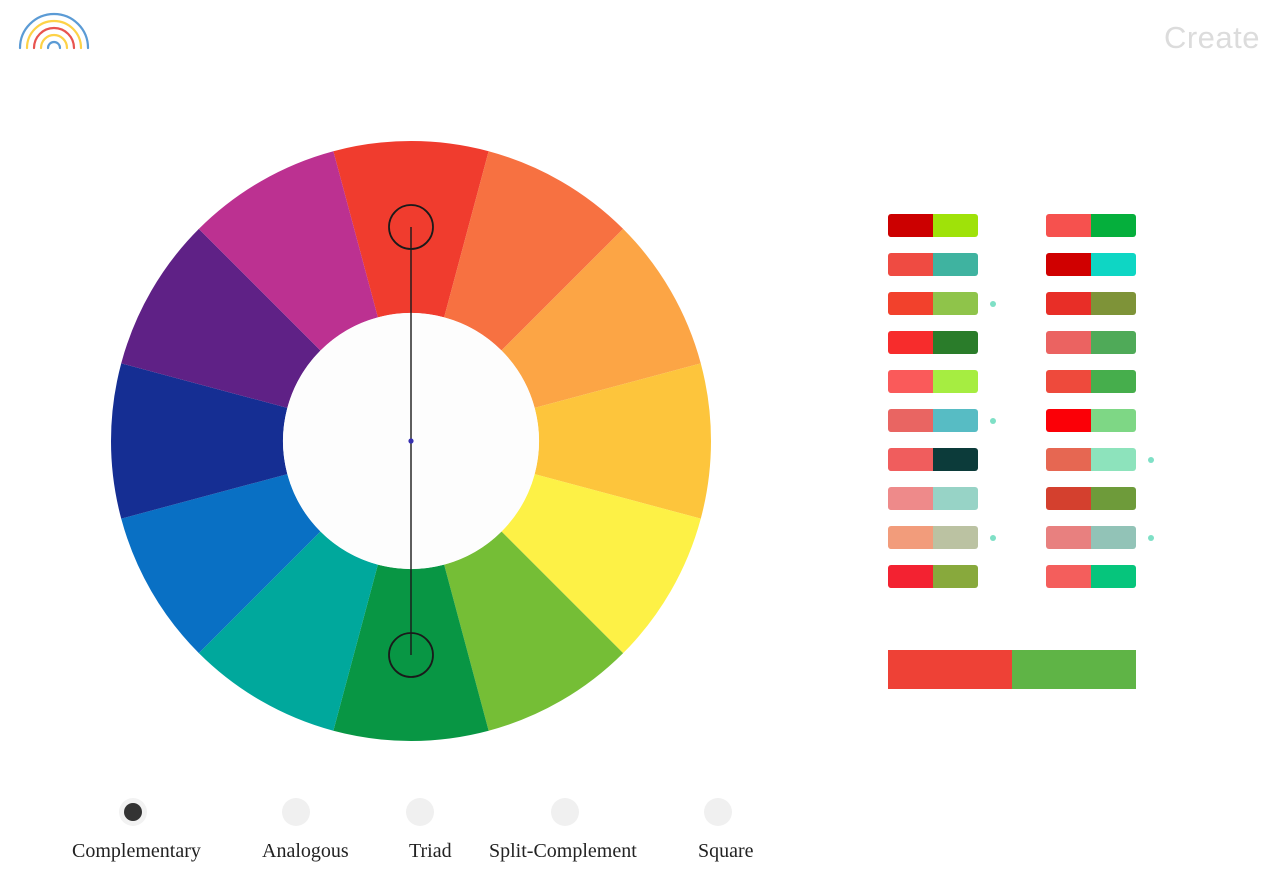 This screenshot has width=1274, height=893. I want to click on harmony-option-label: Complementary, so click(136, 851).